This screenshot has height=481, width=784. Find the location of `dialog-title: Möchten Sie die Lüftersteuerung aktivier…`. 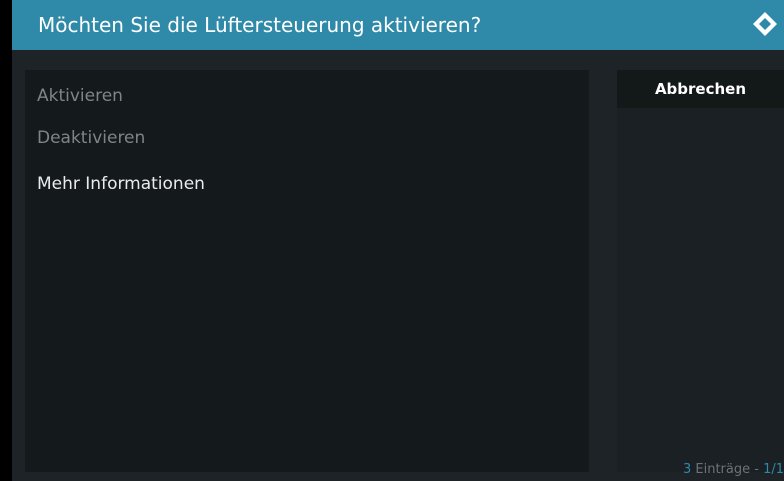

dialog-title: Möchten Sie die Lüftersteuerung aktivier… is located at coordinates (260, 25).